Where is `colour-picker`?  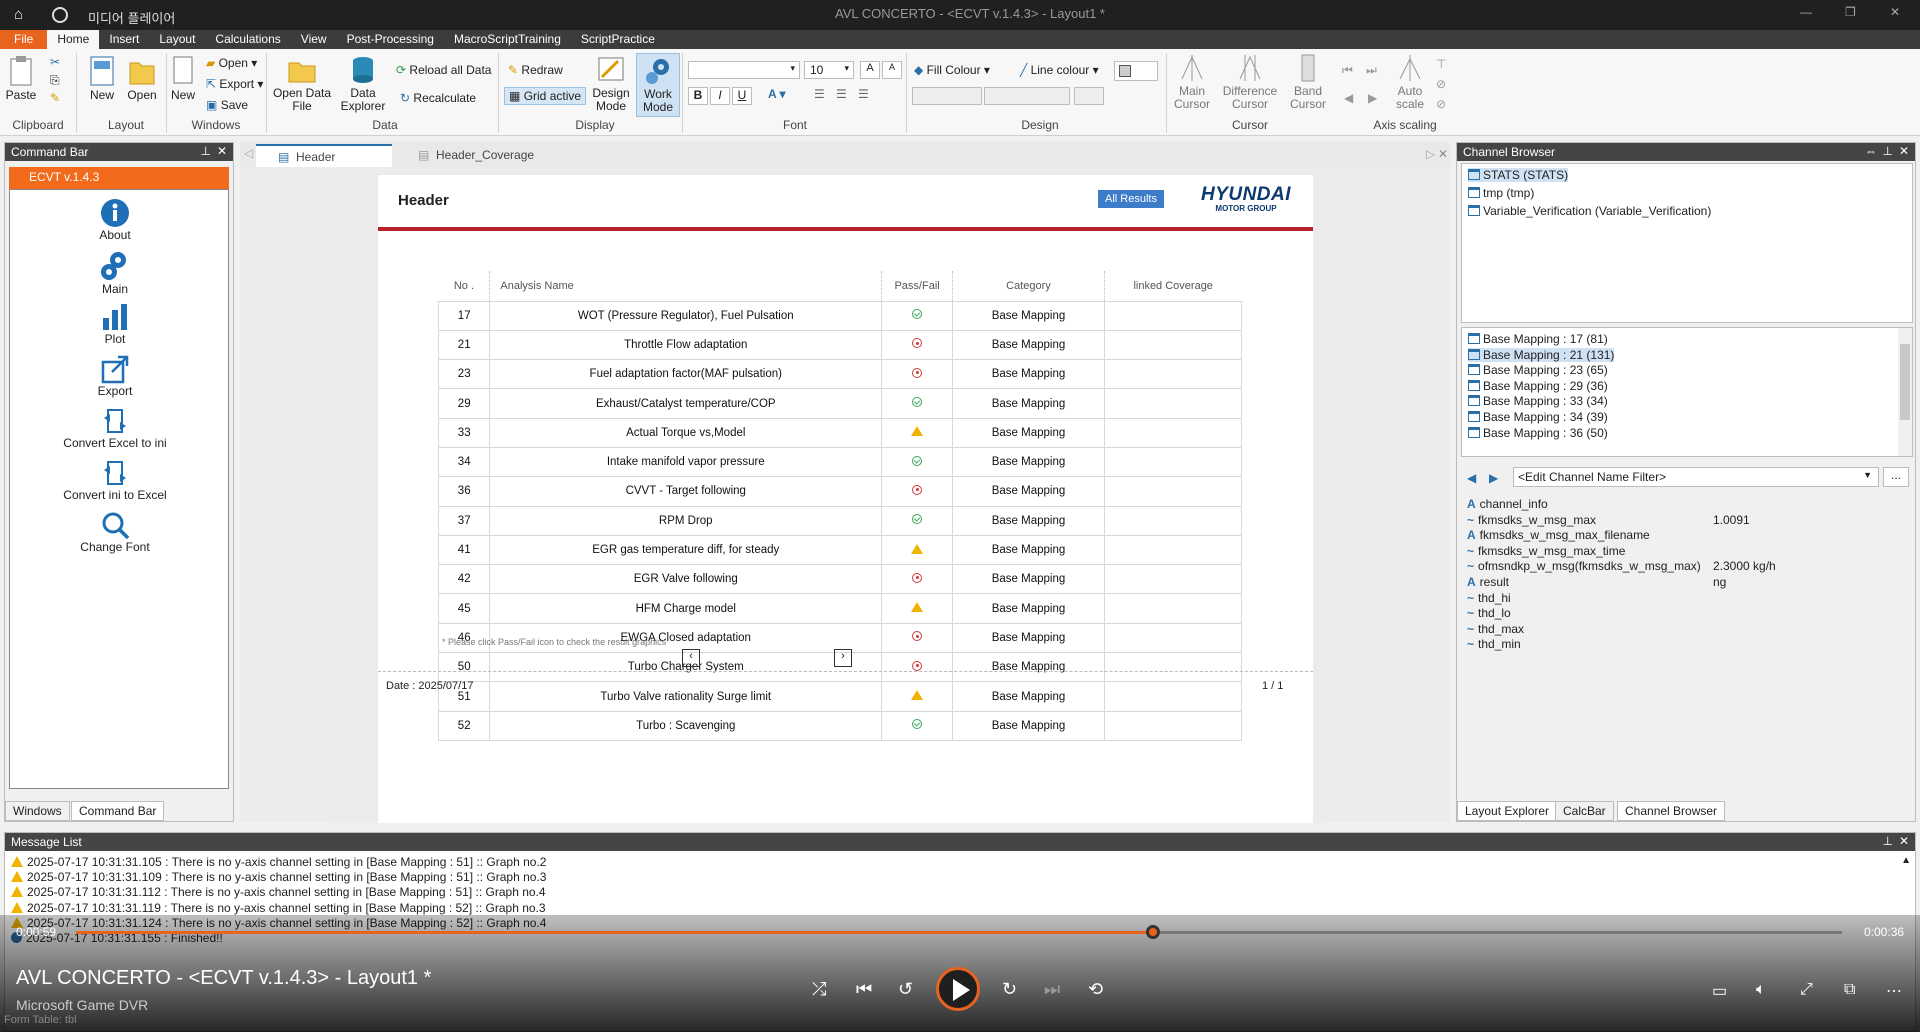
colour-picker is located at coordinates (1136, 71).